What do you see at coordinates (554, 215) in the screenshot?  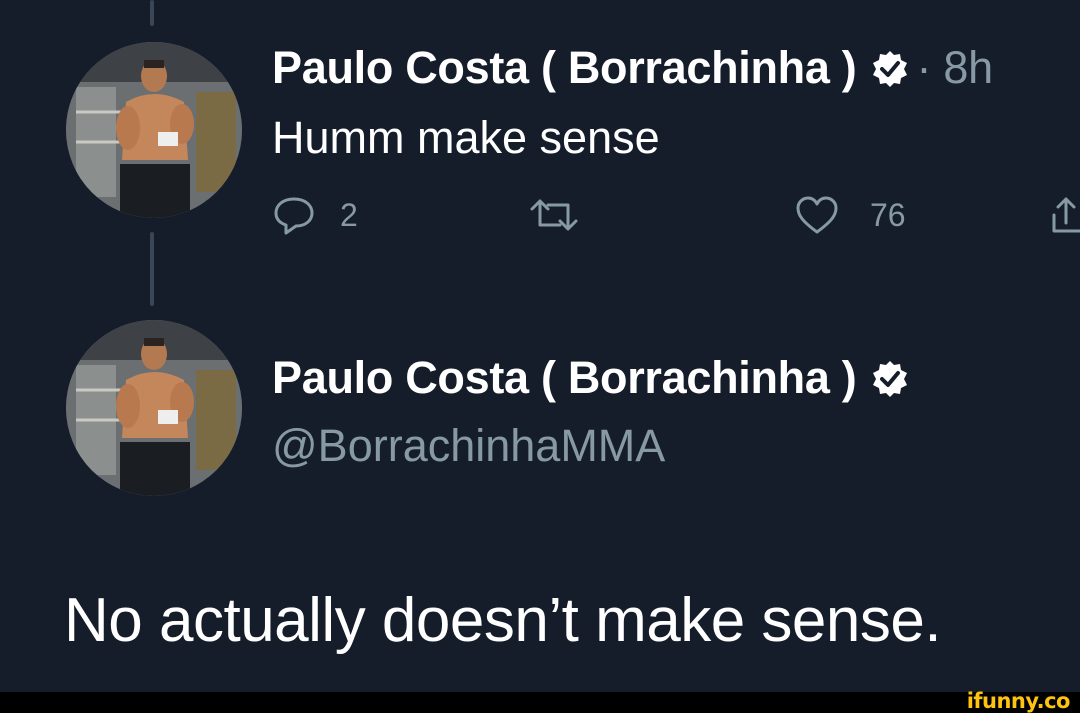 I see `retweet-icon` at bounding box center [554, 215].